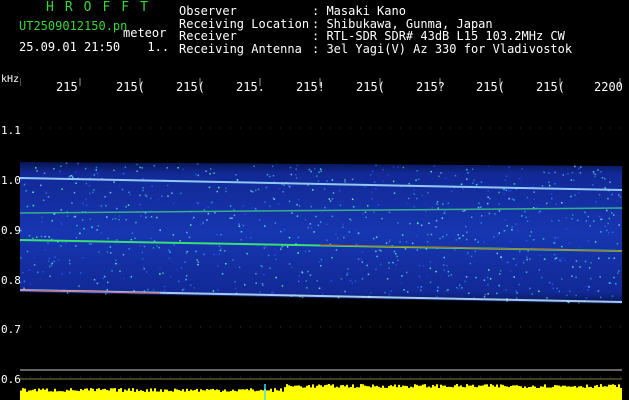 This screenshot has height=400, width=629. I want to click on receiver-label: Receiver, so click(208, 36).